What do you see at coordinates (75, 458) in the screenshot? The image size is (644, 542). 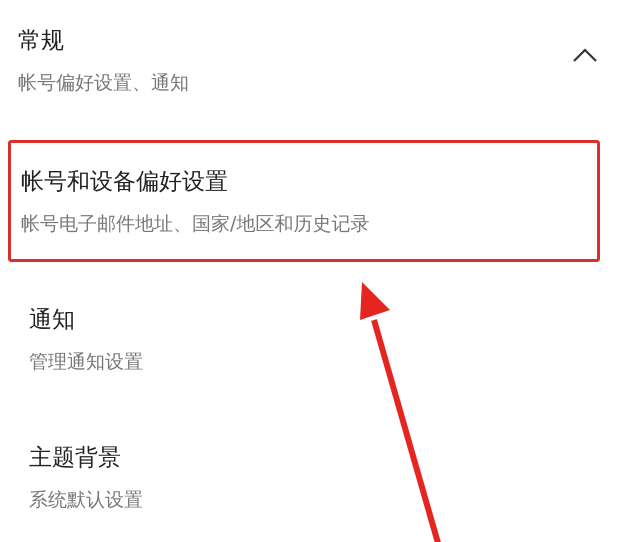 I see `item-title: 主题背景` at bounding box center [75, 458].